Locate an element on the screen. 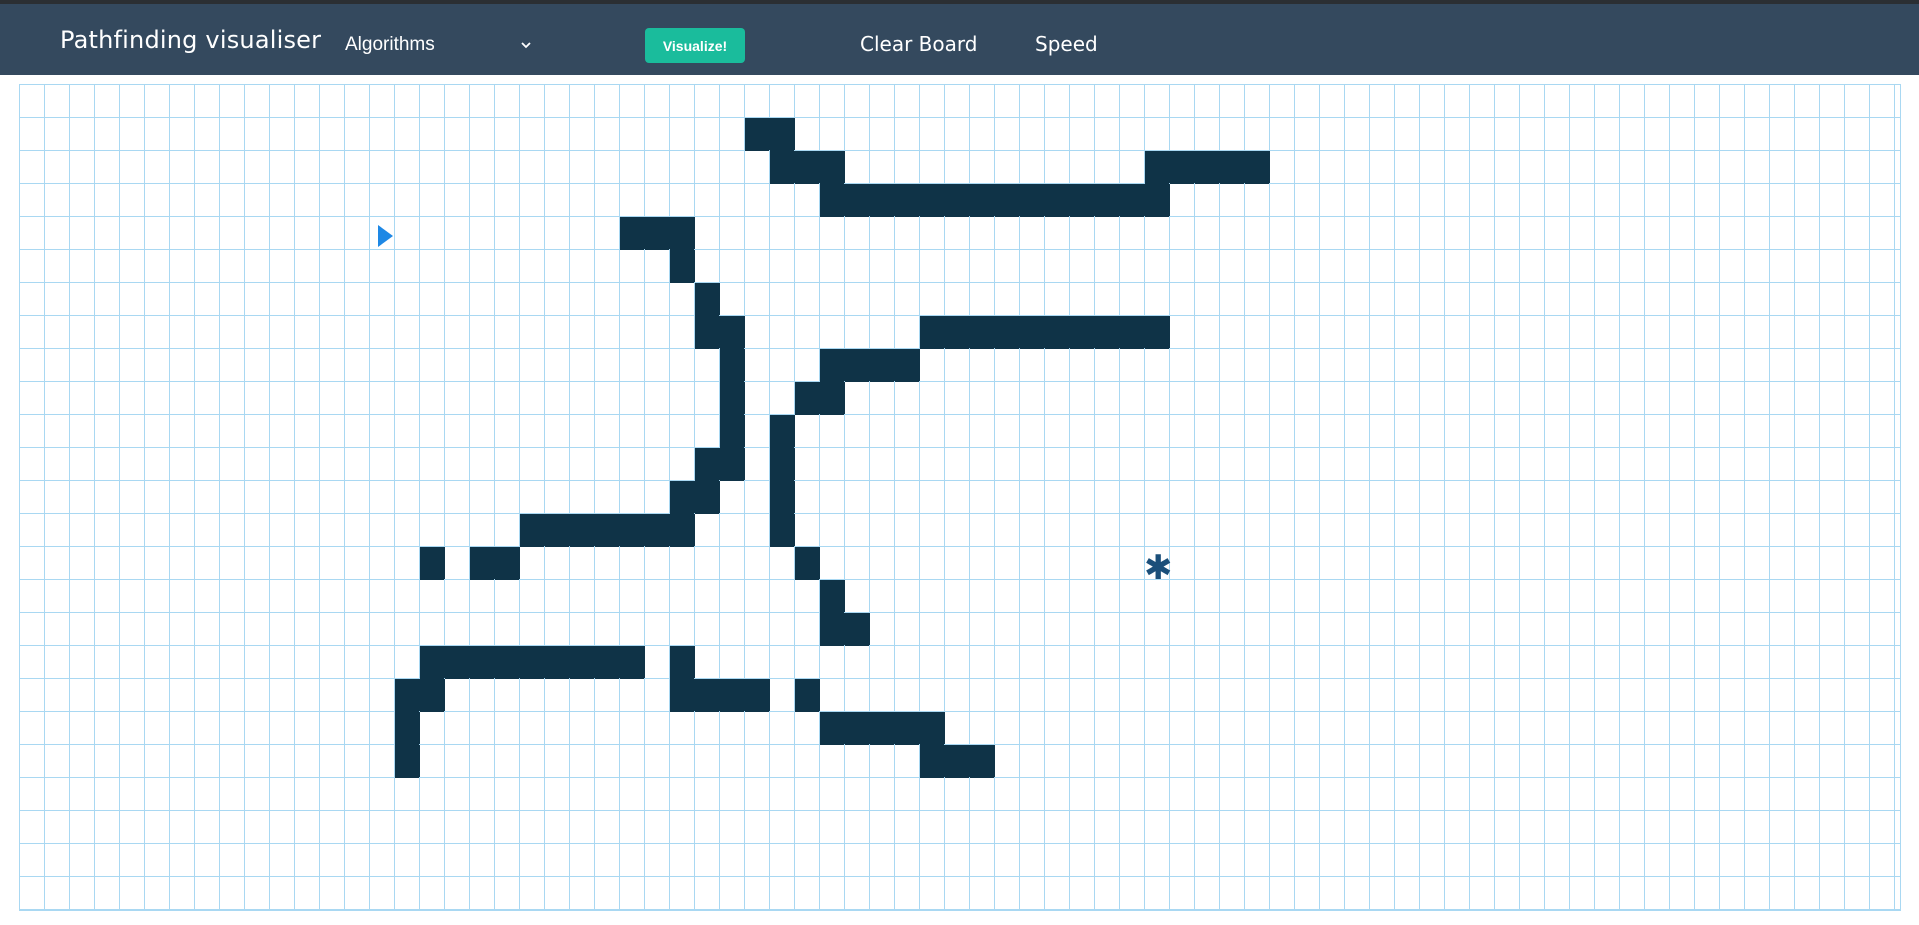 The height and width of the screenshot is (925, 1919). speed-menu: Speed is located at coordinates (1066, 44).